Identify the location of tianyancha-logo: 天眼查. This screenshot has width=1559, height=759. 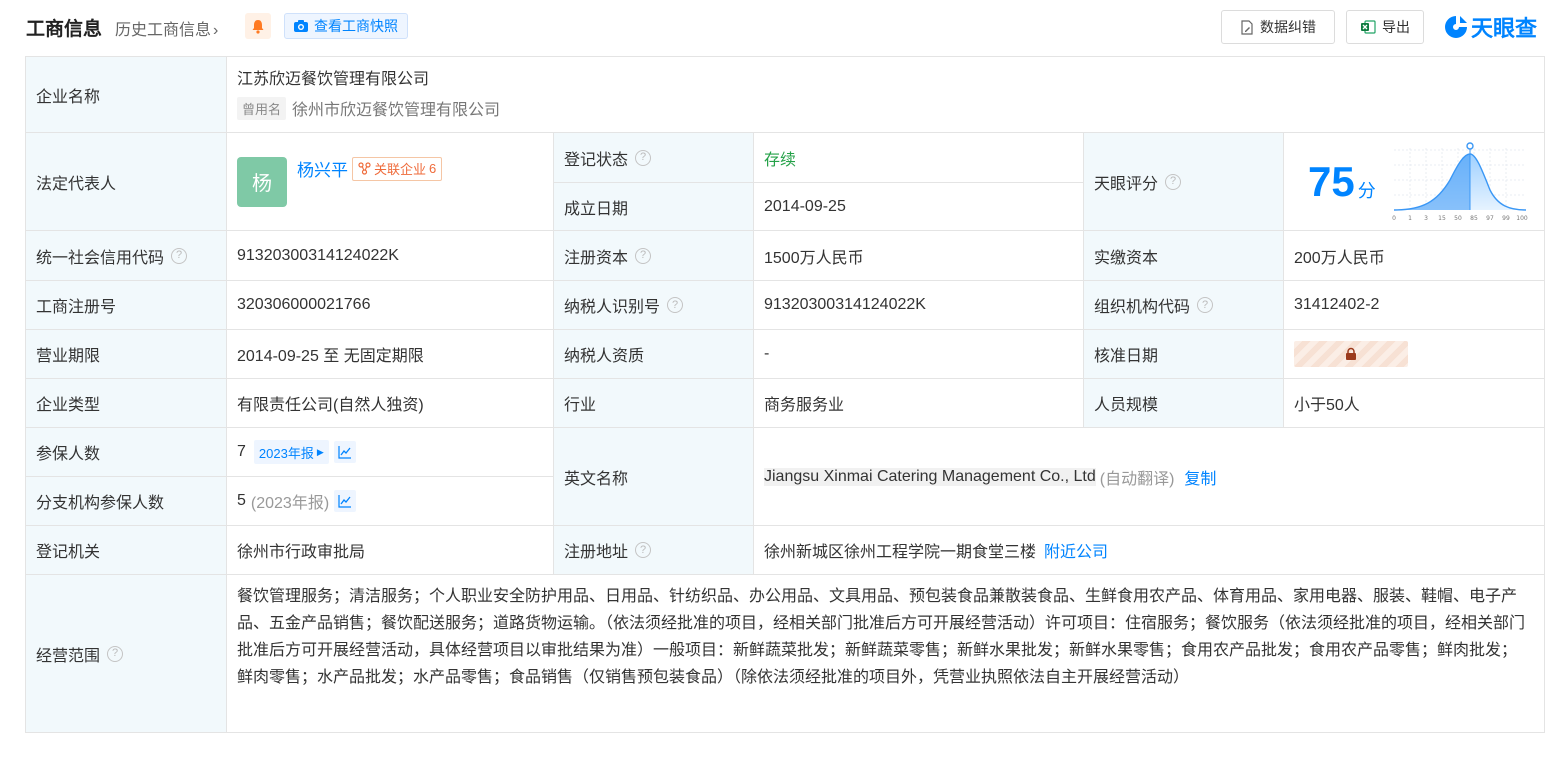
(1490, 27).